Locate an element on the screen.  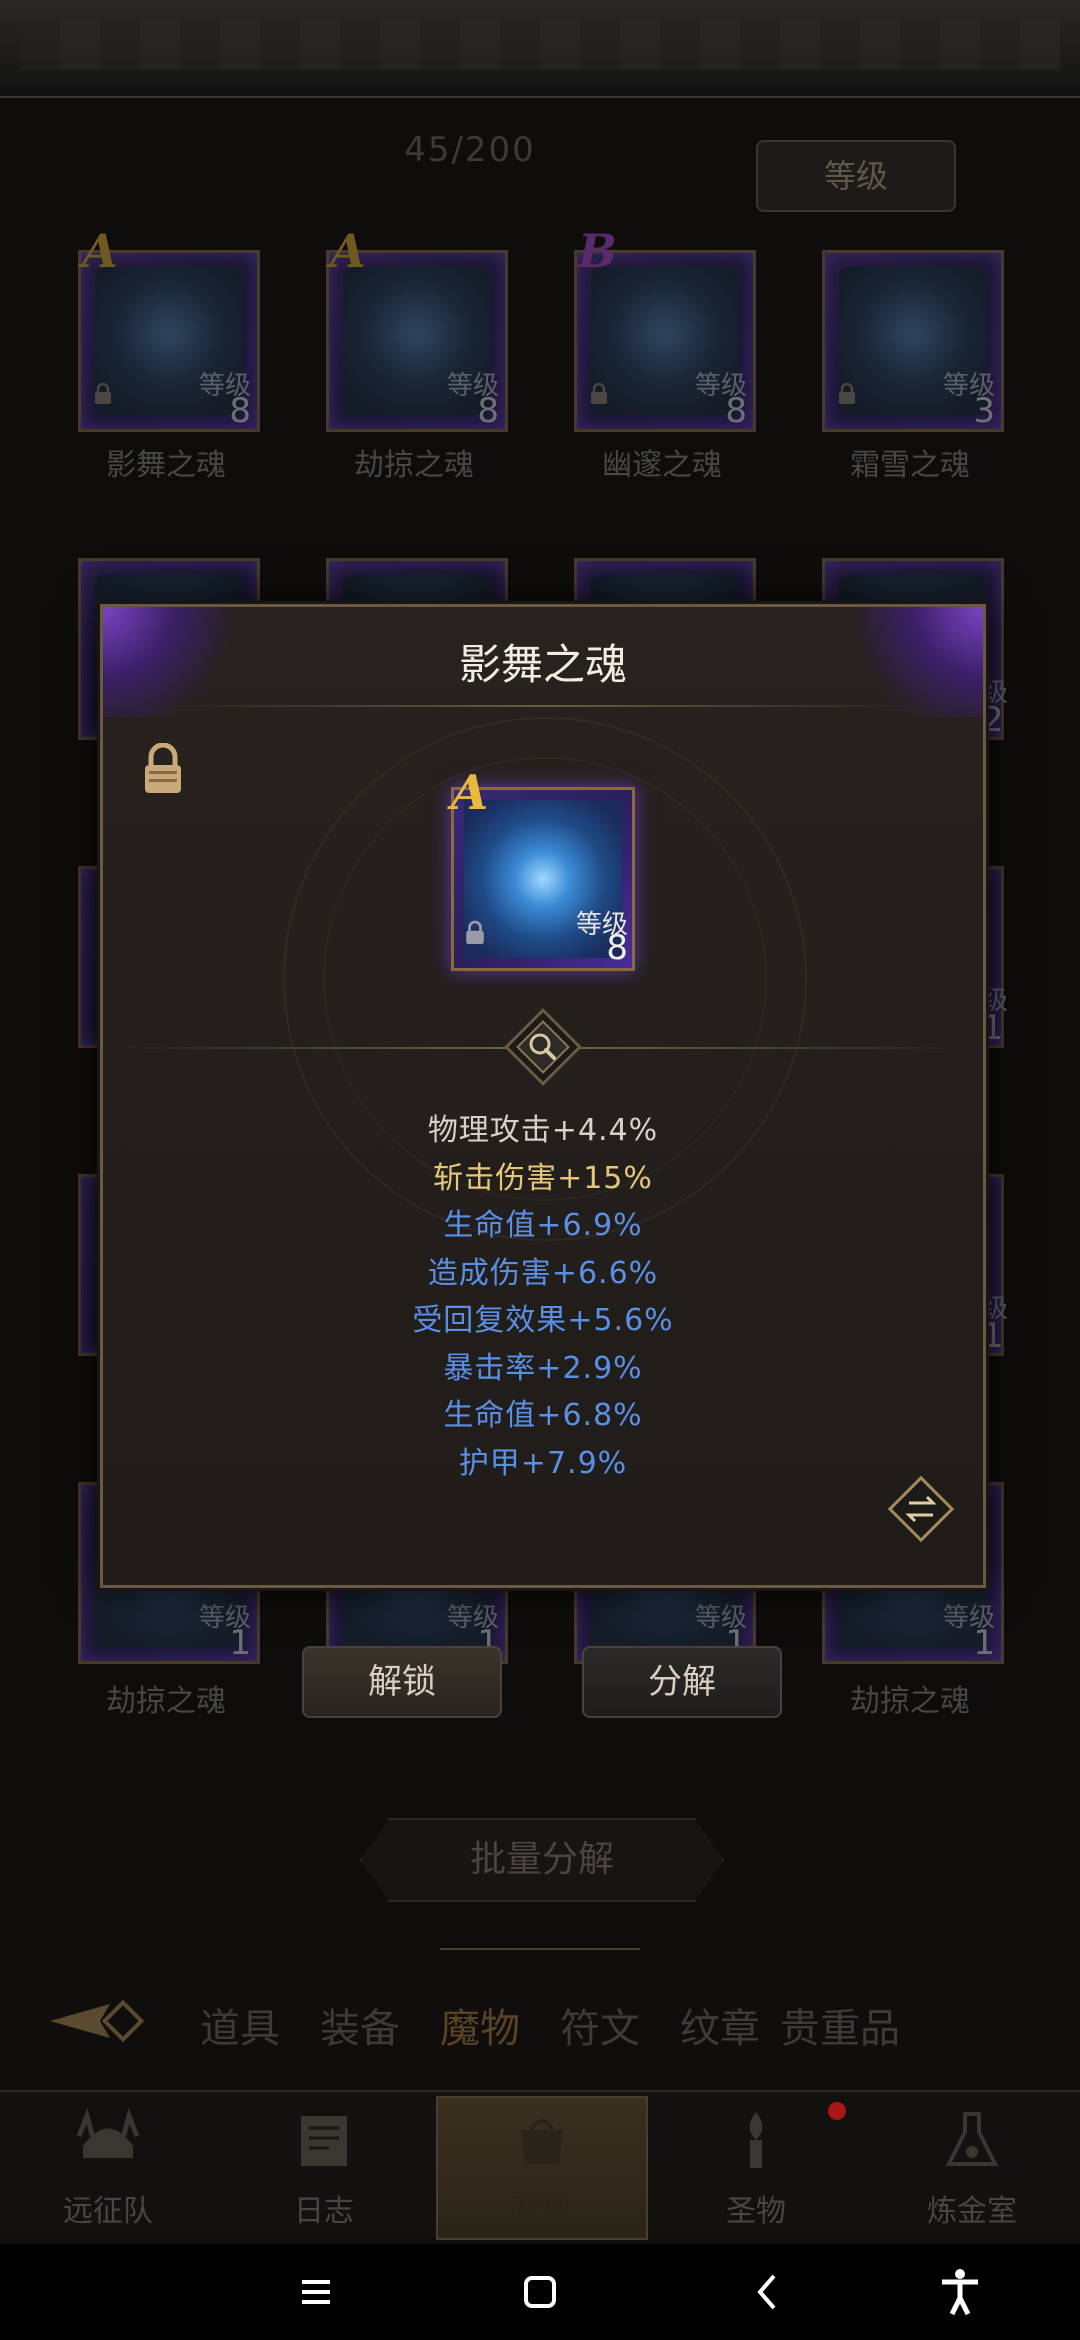
torch-icon is located at coordinates (756, 2140).